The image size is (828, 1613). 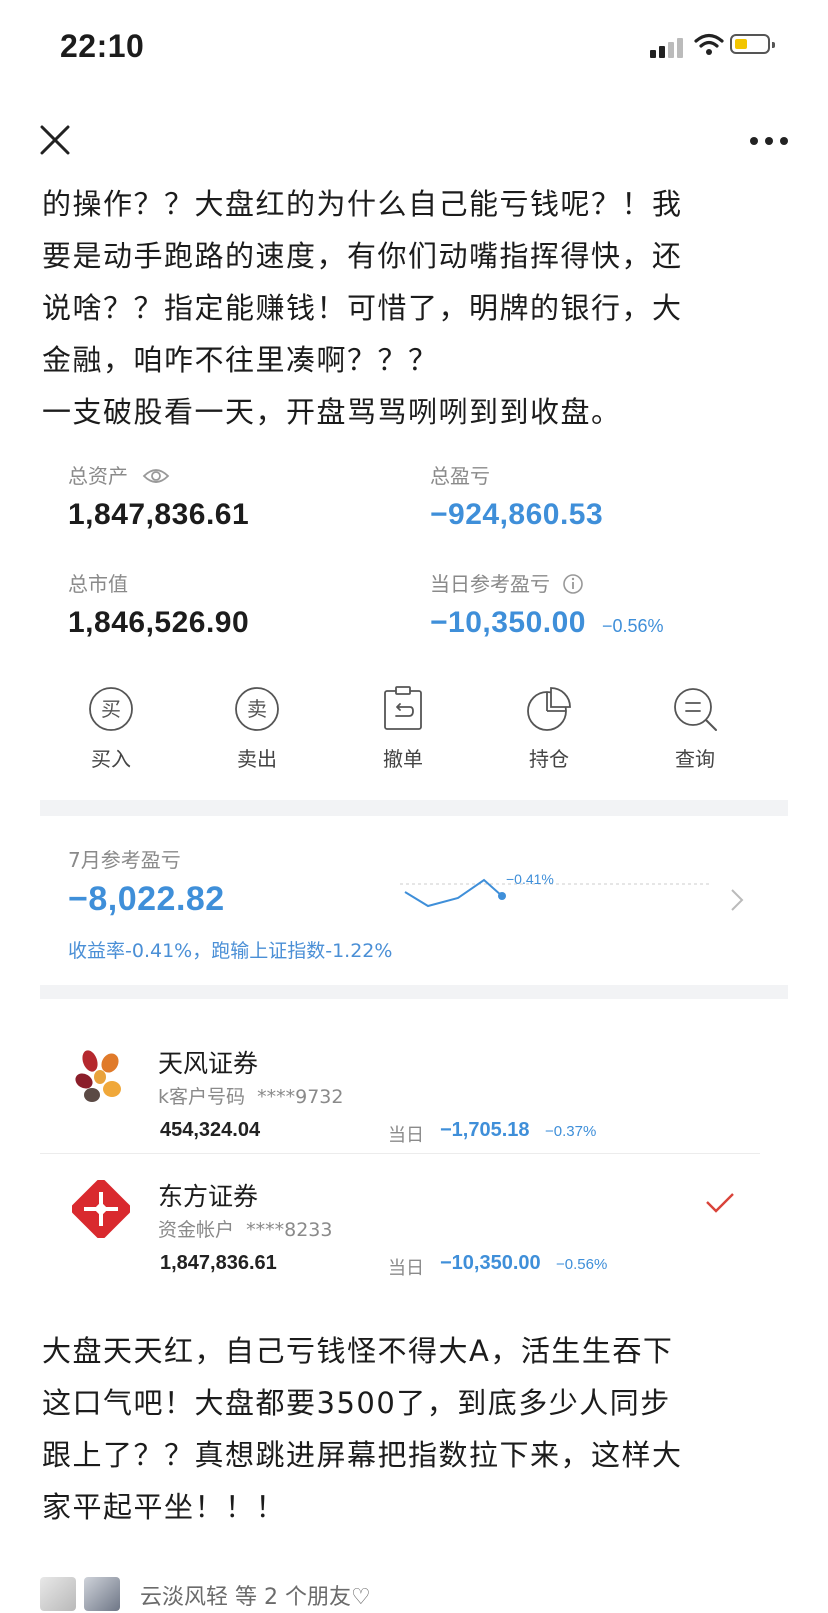 I want to click on positions-button: 持仓, so click(x=549, y=735).